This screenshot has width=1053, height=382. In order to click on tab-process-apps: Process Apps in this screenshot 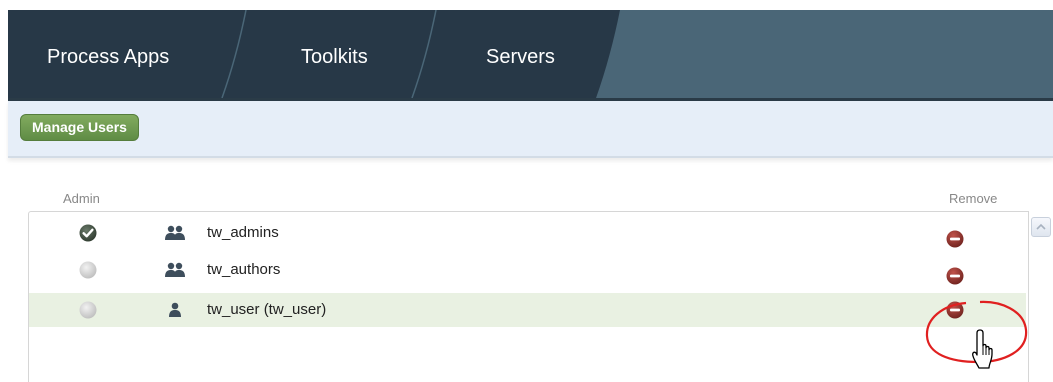, I will do `click(108, 57)`.